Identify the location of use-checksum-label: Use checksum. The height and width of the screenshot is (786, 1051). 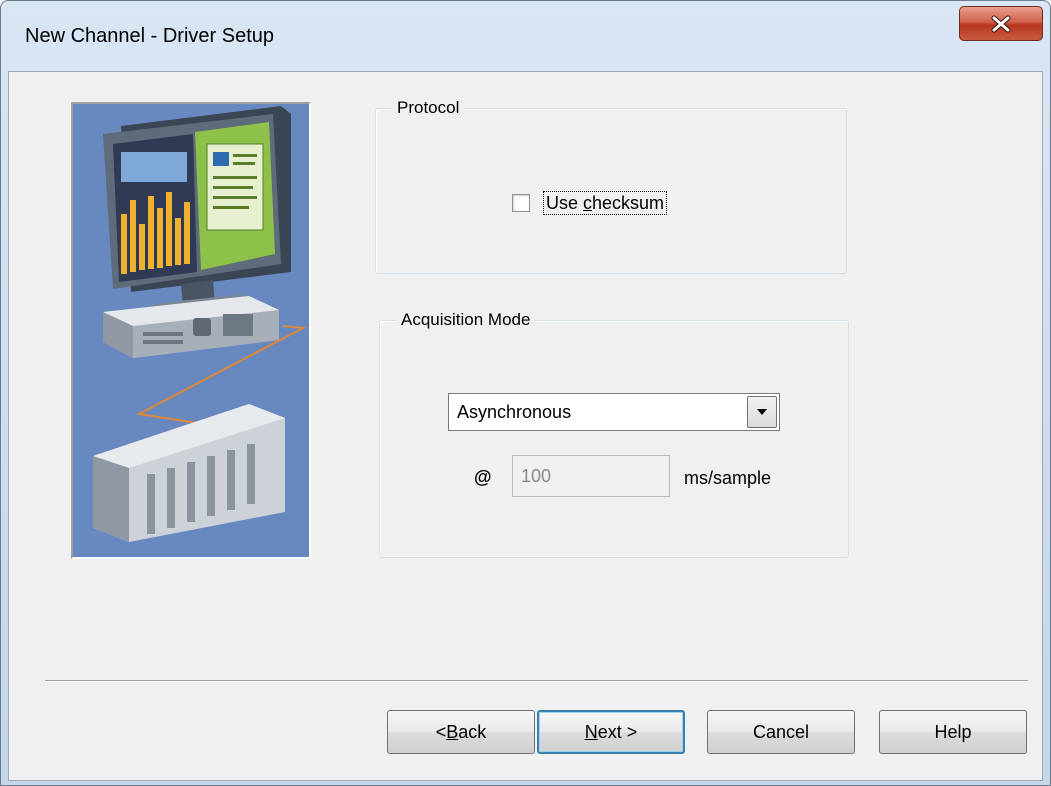
(605, 203).